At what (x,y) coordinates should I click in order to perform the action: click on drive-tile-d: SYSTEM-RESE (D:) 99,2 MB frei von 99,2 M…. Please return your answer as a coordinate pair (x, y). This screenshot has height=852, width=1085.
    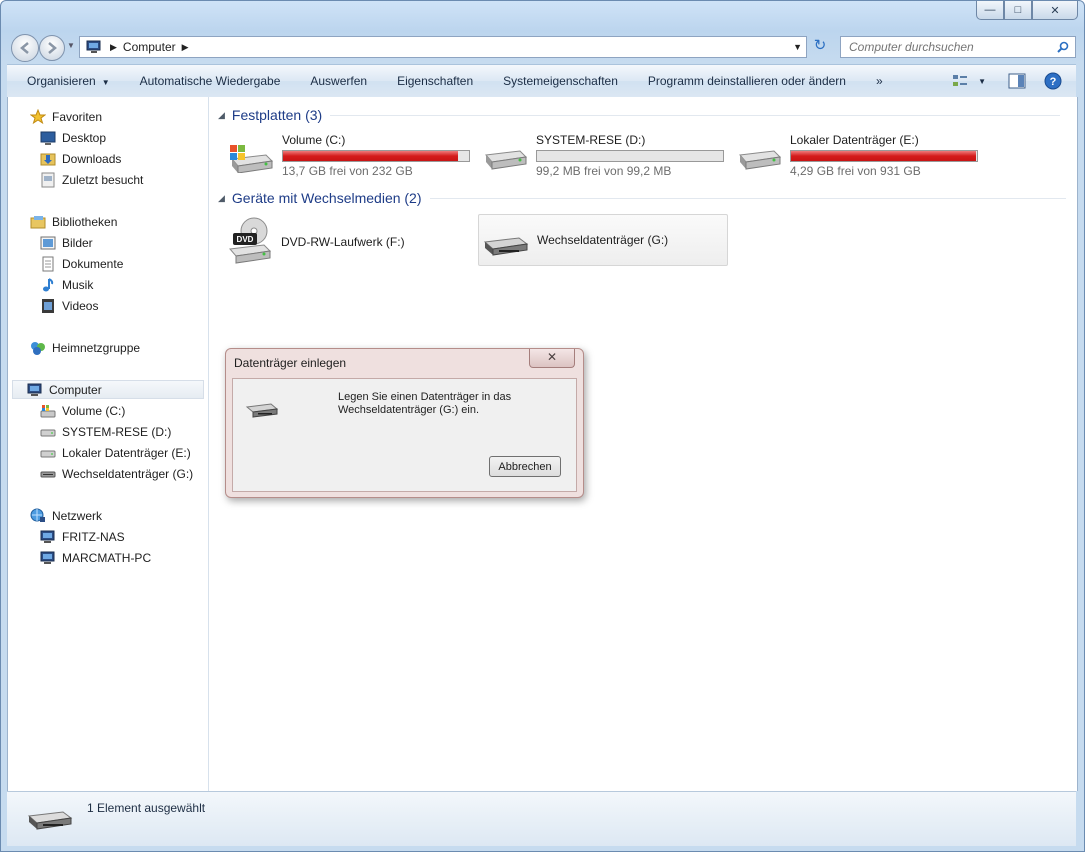
    Looking at the image, I should click on (602, 155).